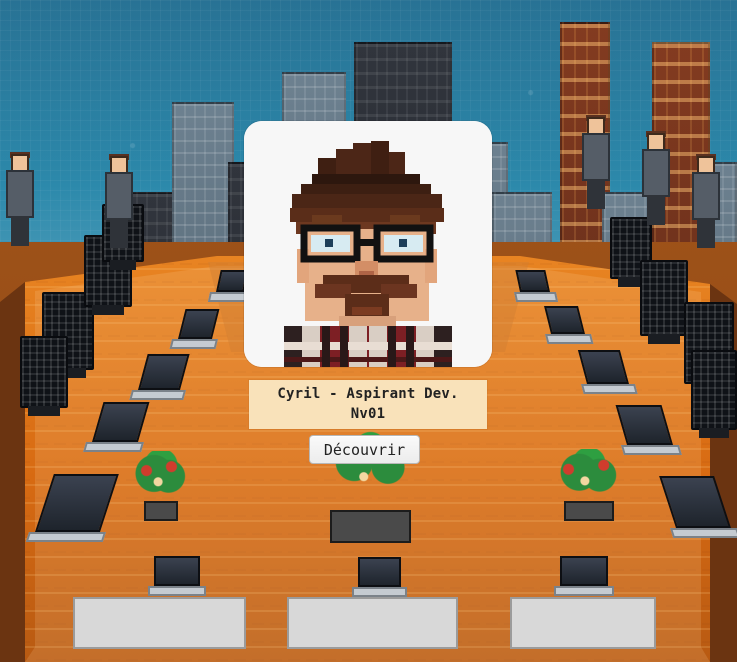  I want to click on player-level-line: Nv01, so click(368, 414).